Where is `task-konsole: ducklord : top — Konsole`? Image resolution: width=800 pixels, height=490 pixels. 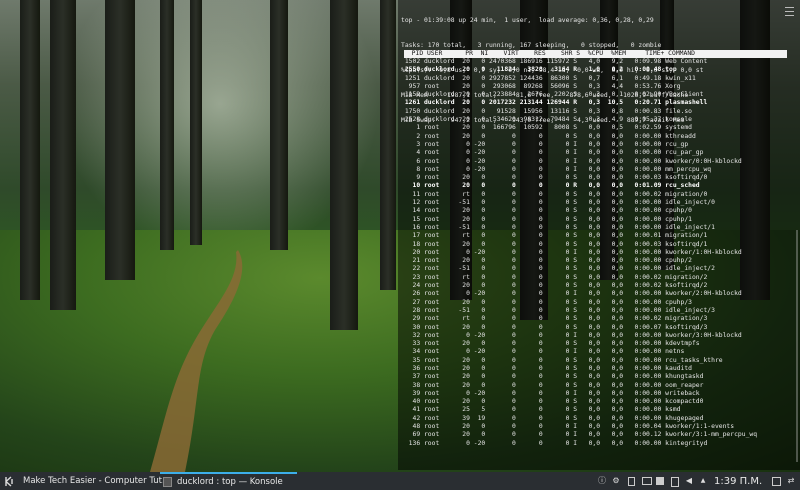
task-konsole: ducklord : top — Konsole is located at coordinates (228, 481).